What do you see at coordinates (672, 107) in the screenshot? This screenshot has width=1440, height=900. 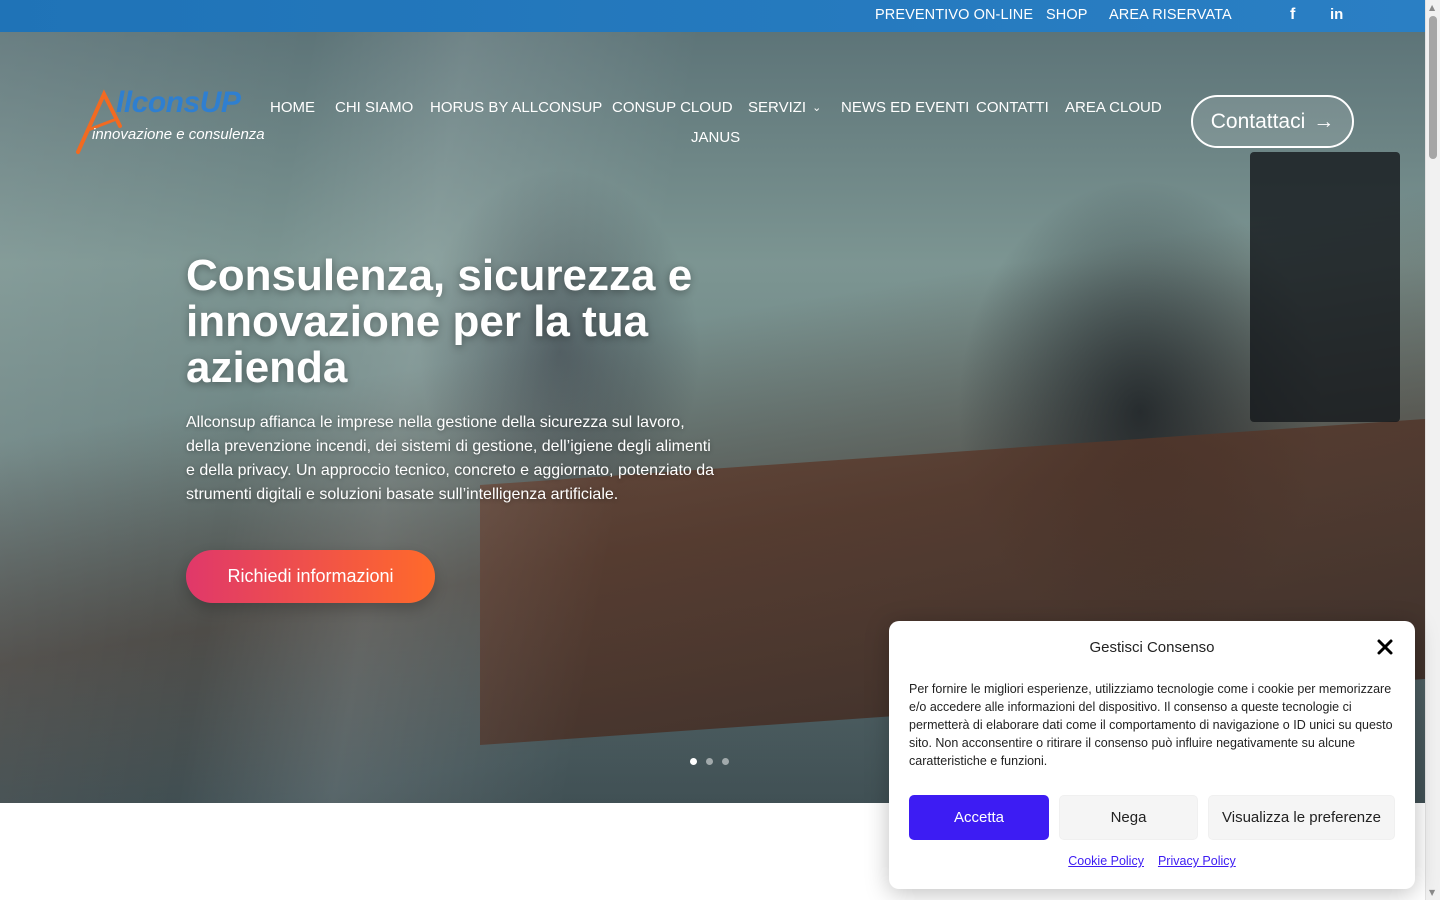 I see `nav-item-consup-cloud: CONSUP CLOUD` at bounding box center [672, 107].